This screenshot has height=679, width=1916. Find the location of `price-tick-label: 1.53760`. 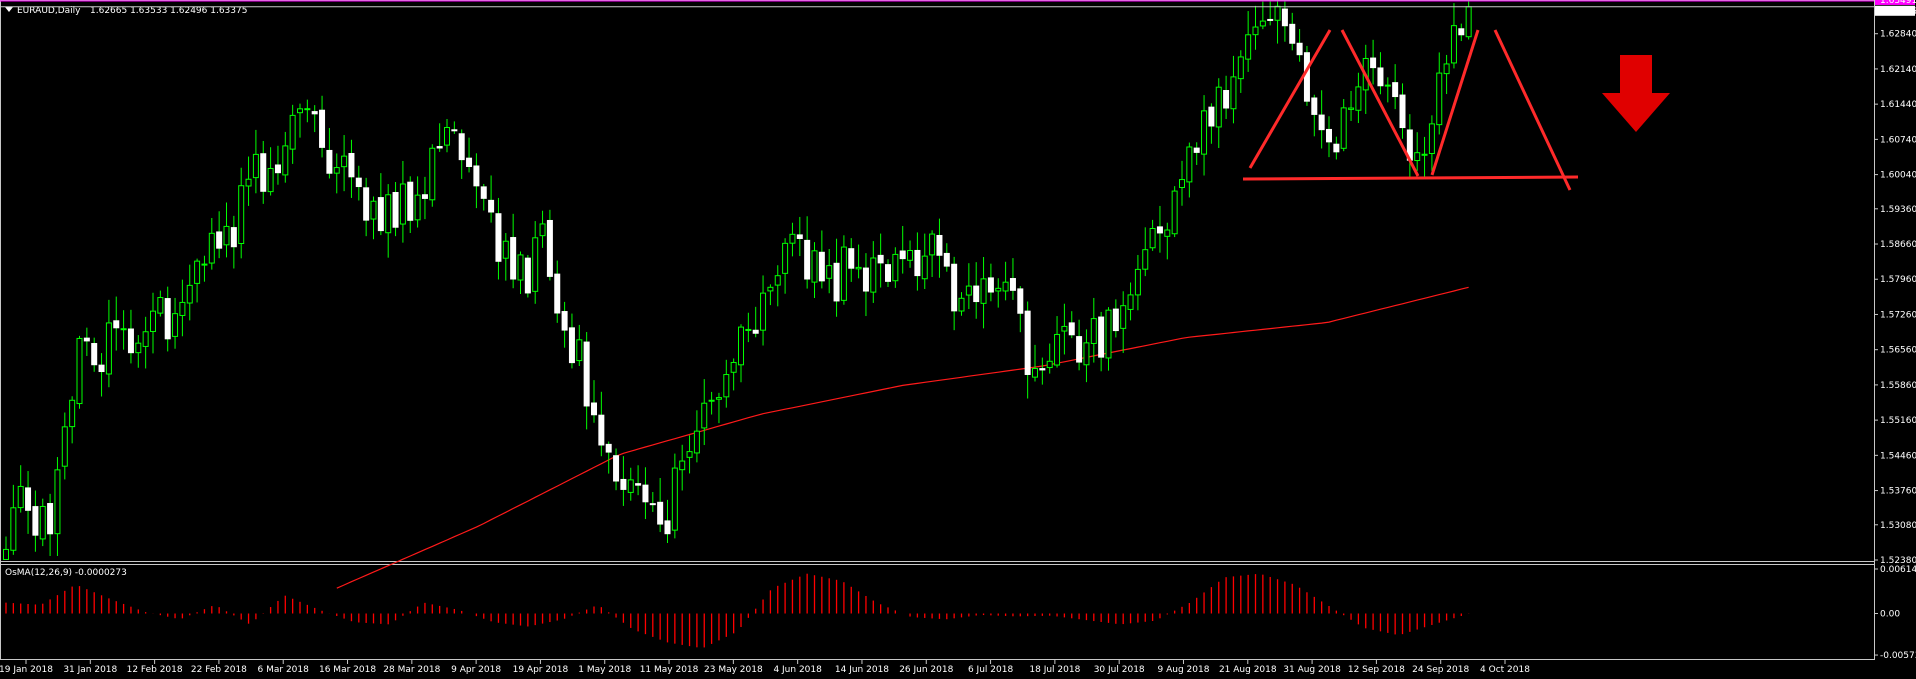

price-tick-label: 1.53760 is located at coordinates (1898, 492).